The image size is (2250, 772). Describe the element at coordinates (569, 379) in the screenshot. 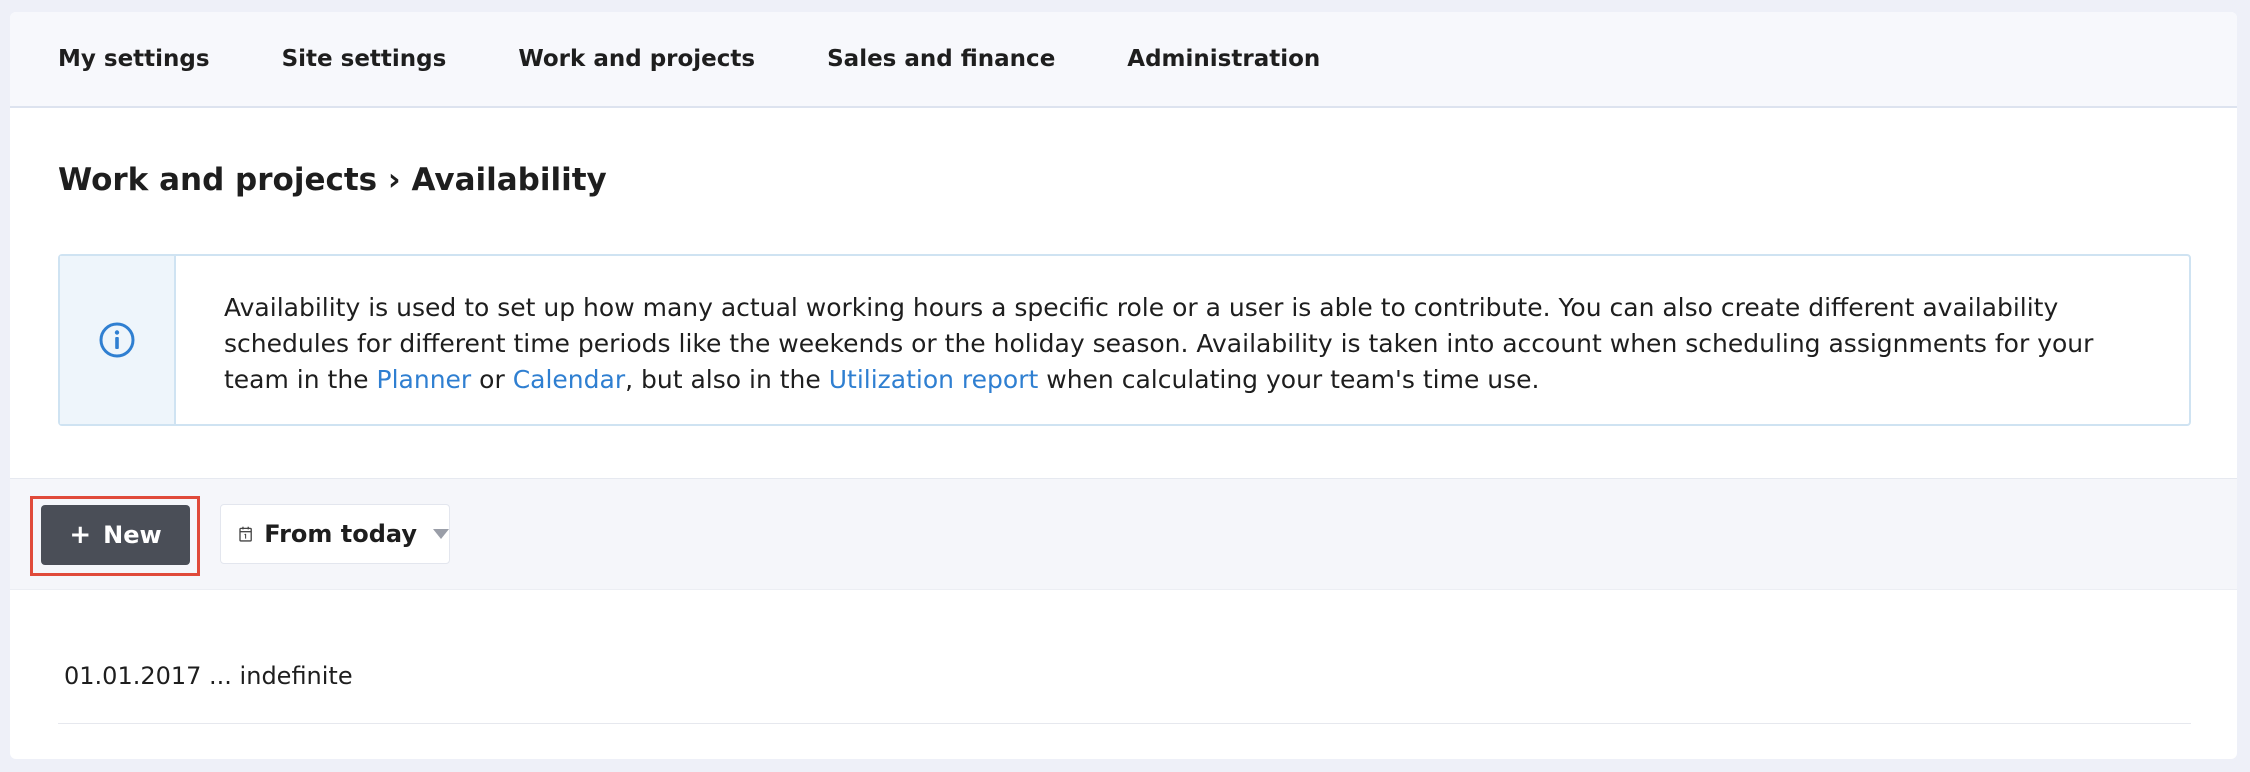

I see `calendar-link: Calendar` at that location.